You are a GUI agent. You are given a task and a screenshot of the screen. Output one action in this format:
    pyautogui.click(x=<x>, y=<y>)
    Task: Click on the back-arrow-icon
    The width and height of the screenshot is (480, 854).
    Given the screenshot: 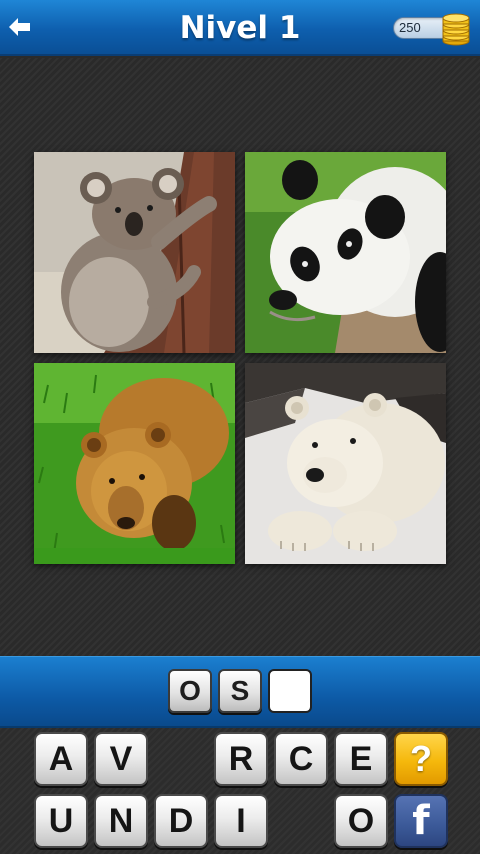 What is the action you would take?
    pyautogui.click(x=19, y=27)
    